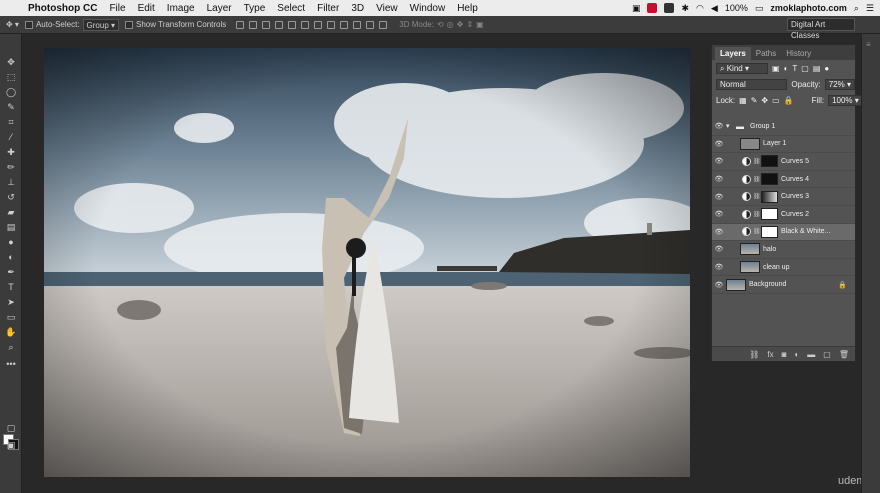 The width and height of the screenshot is (880, 493). Describe the element at coordinates (839, 84) in the screenshot. I see `opacity-input: 72% ▾` at that location.